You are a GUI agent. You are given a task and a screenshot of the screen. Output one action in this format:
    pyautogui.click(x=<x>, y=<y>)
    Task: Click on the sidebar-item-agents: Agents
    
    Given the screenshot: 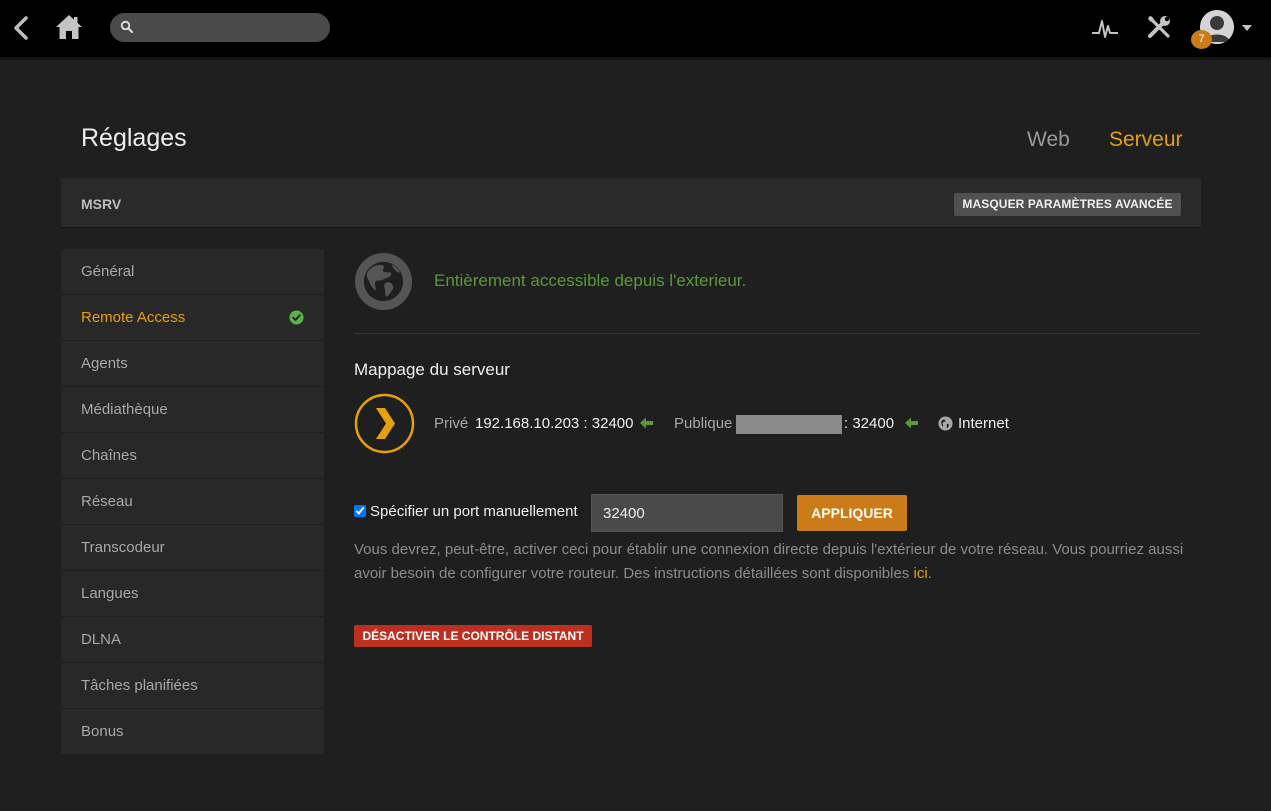 What is the action you would take?
    pyautogui.click(x=192, y=364)
    